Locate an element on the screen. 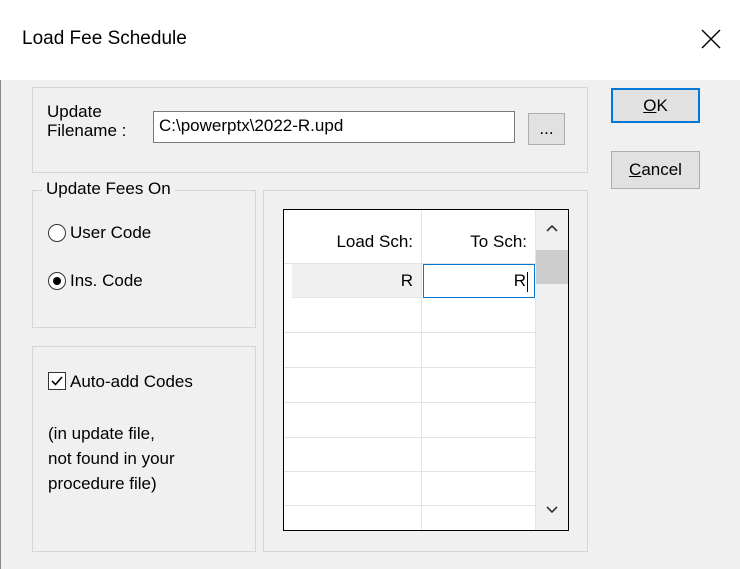  cancel-button: Cancel is located at coordinates (655, 170).